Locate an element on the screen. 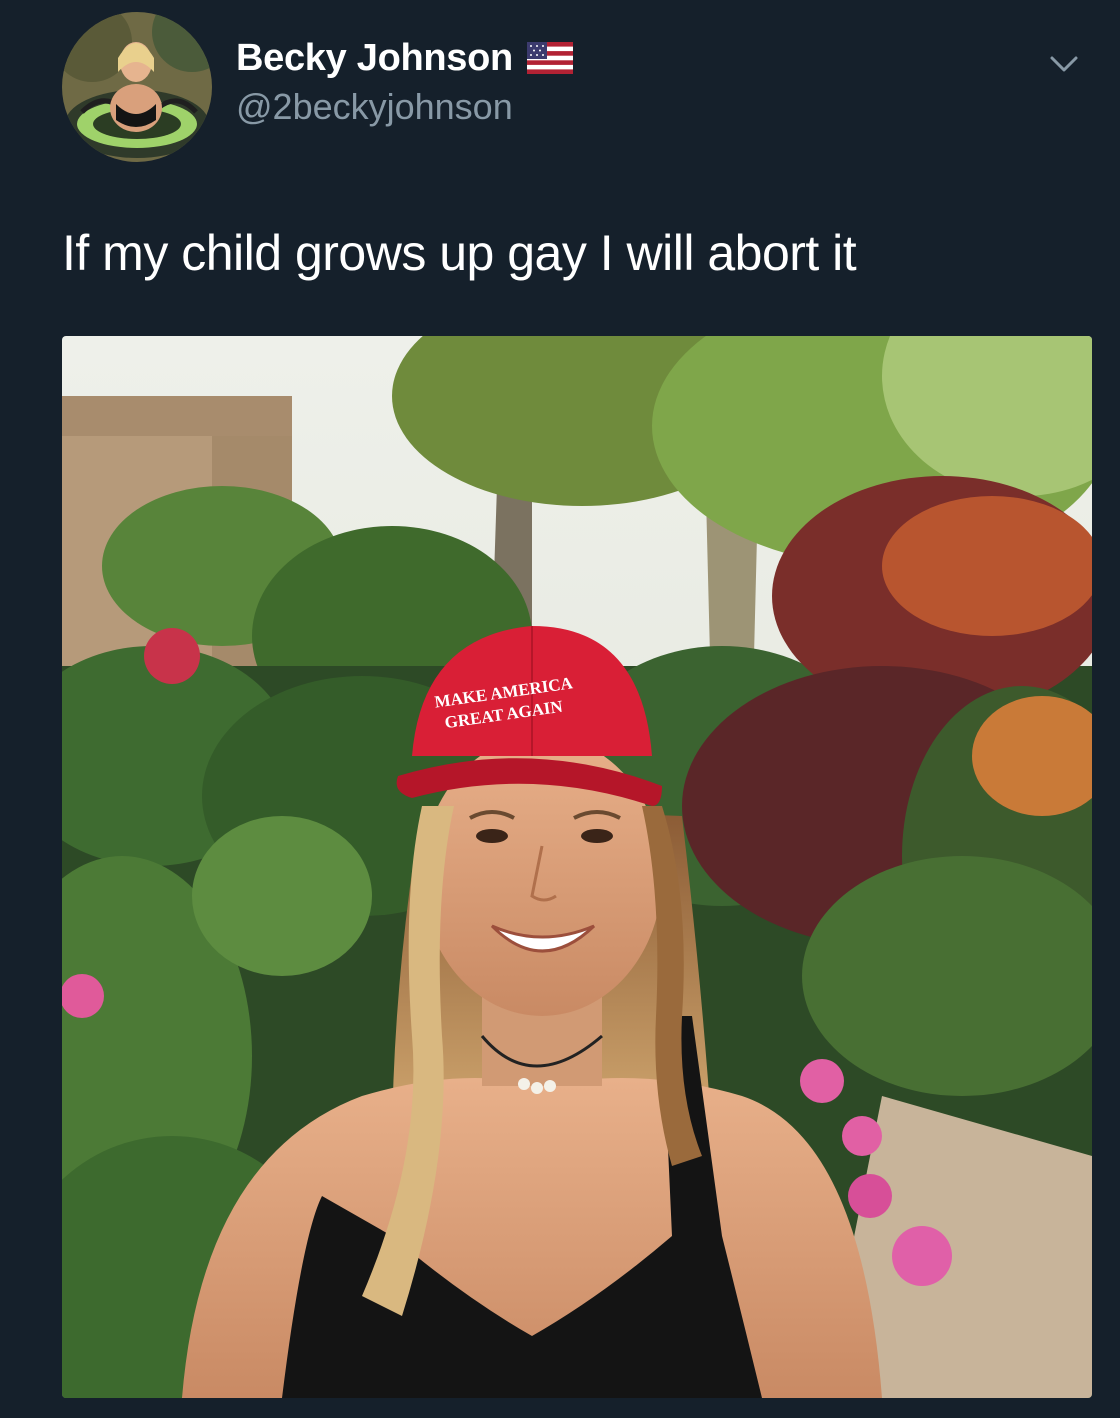 The height and width of the screenshot is (1418, 1120). tweet-text: If my child grows up gay I will abort it is located at coordinates (459, 253).